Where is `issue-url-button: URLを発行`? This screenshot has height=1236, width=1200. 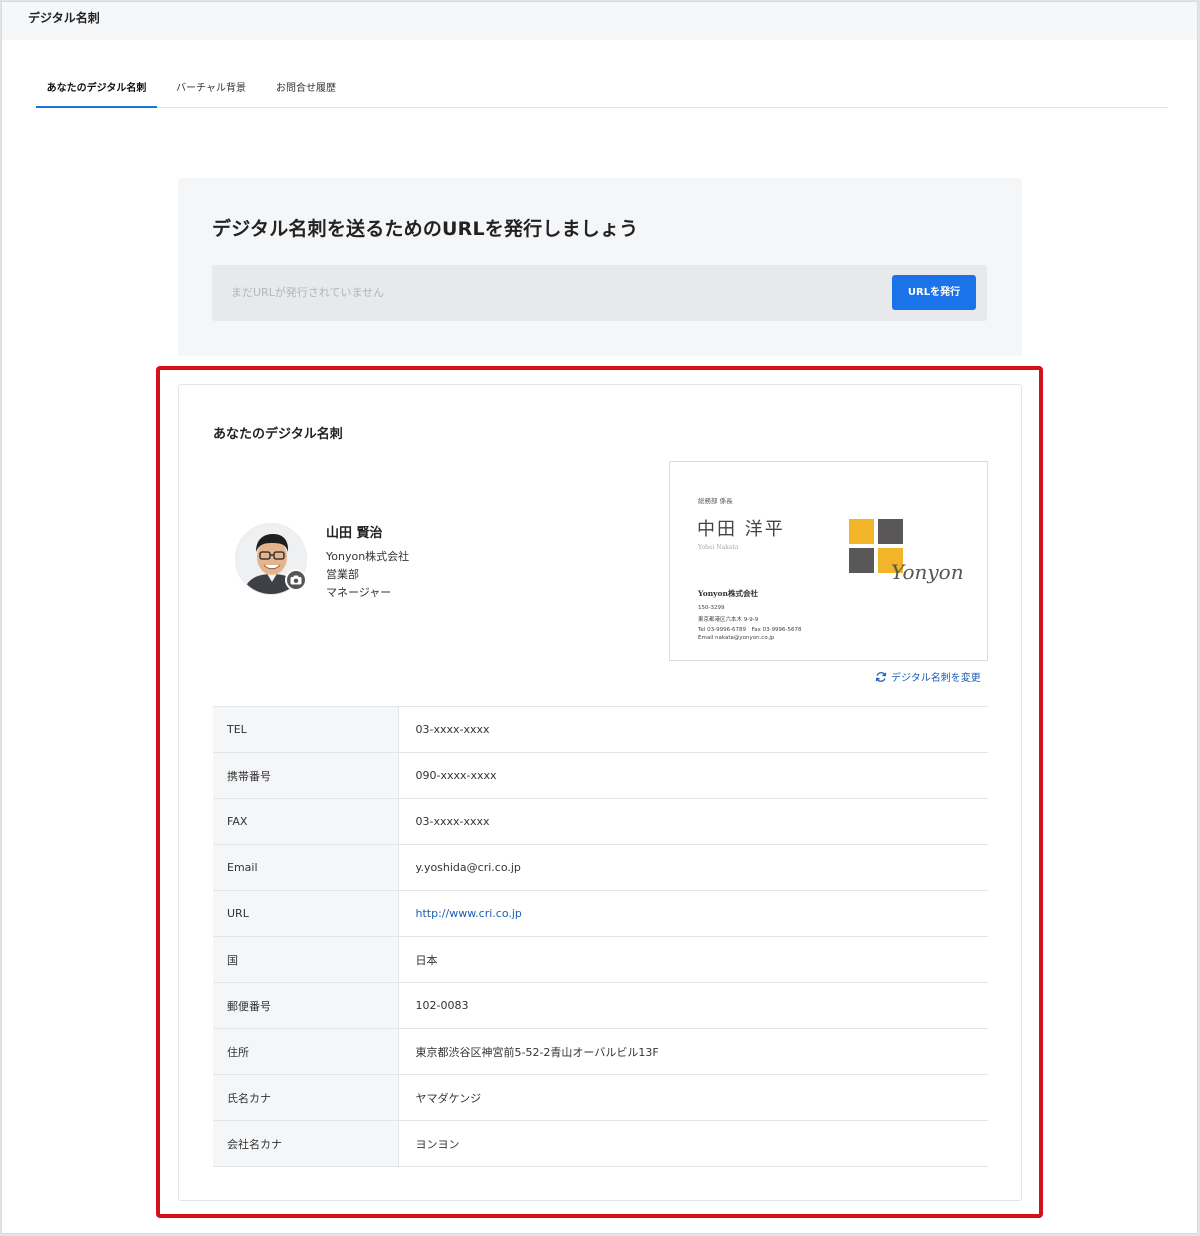 issue-url-button: URLを発行 is located at coordinates (934, 292).